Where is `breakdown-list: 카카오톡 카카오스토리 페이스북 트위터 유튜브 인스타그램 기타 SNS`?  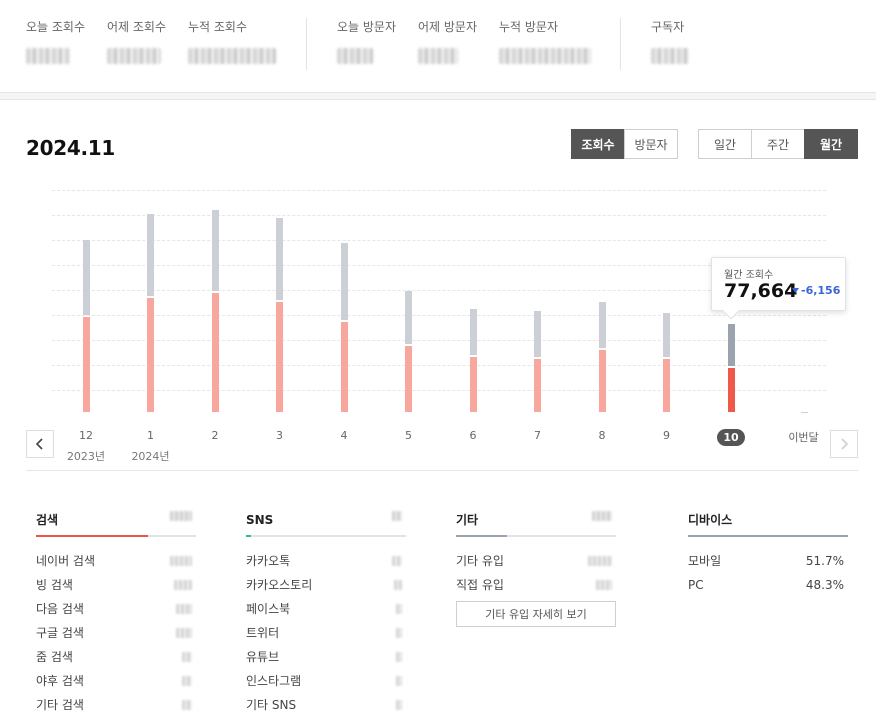
breakdown-list: 카카오톡 카카오스토리 페이스북 트위터 유튜브 인스타그램 기타 SNS is located at coordinates (326, 633).